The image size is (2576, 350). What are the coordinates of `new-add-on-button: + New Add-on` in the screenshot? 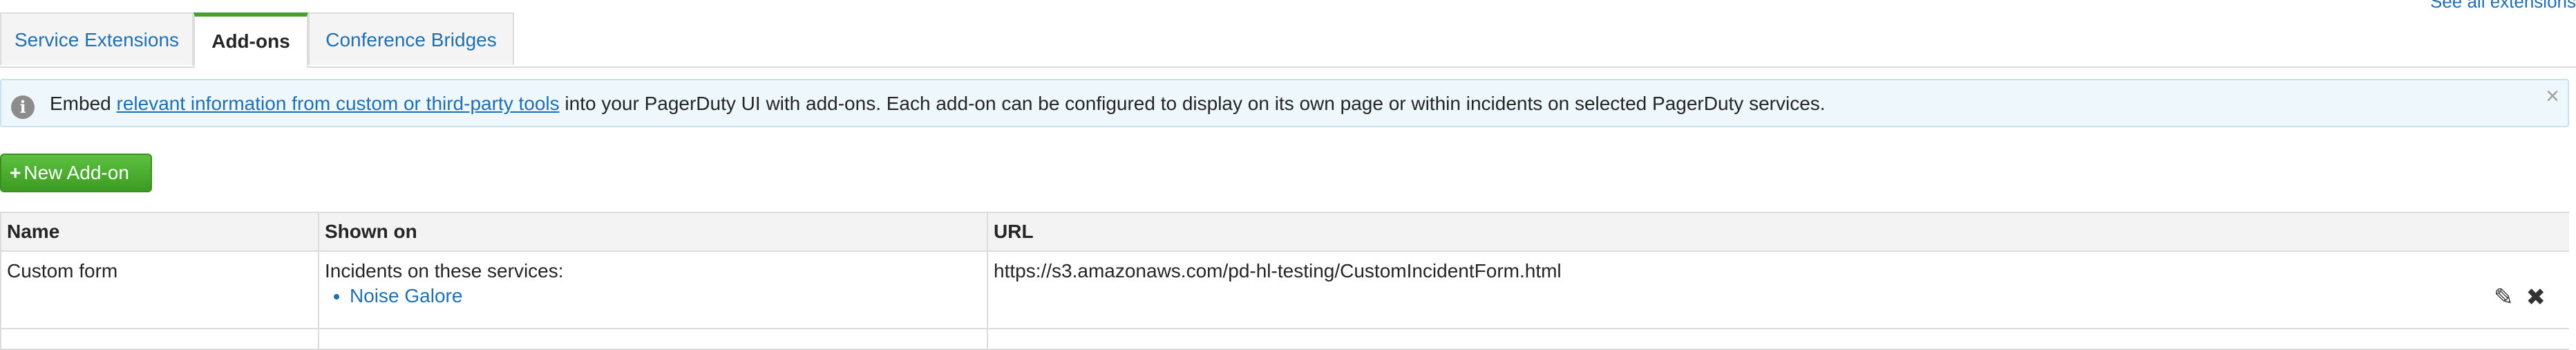 It's located at (76, 173).